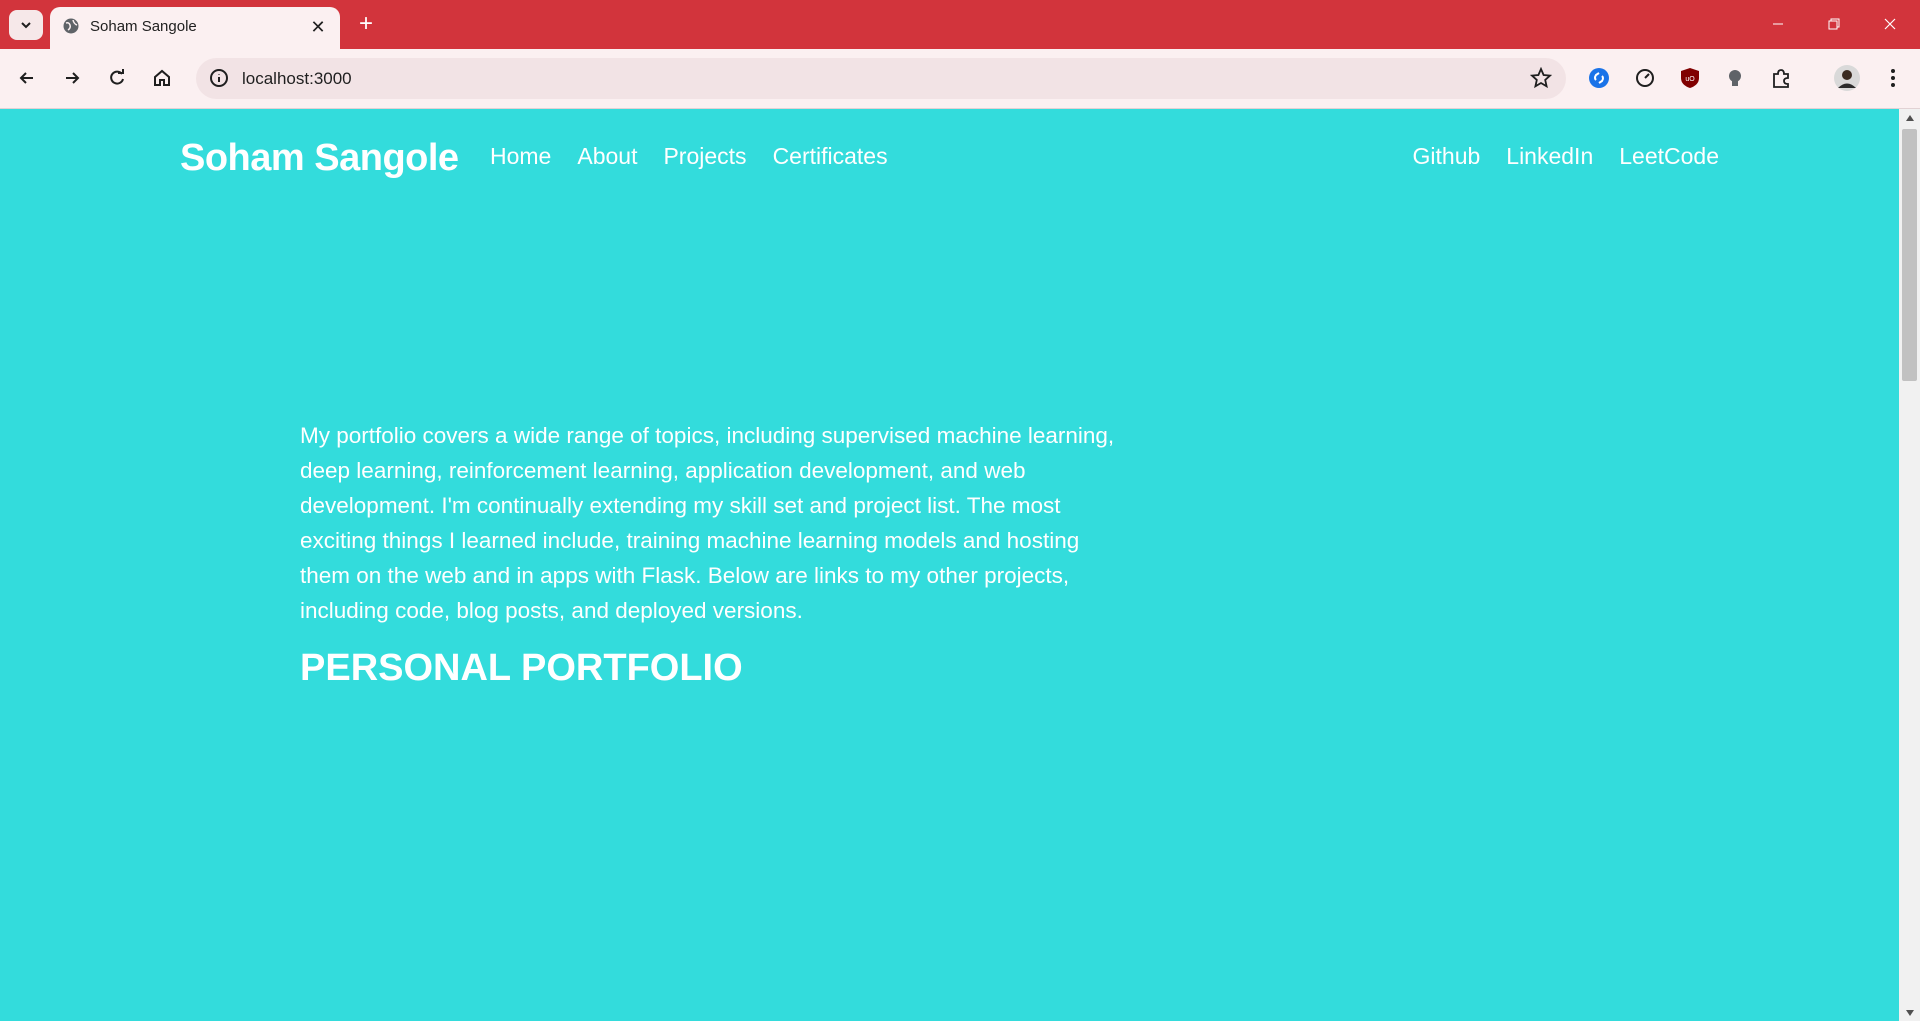 The image size is (1920, 1021). I want to click on restore-icon, so click(1834, 24).